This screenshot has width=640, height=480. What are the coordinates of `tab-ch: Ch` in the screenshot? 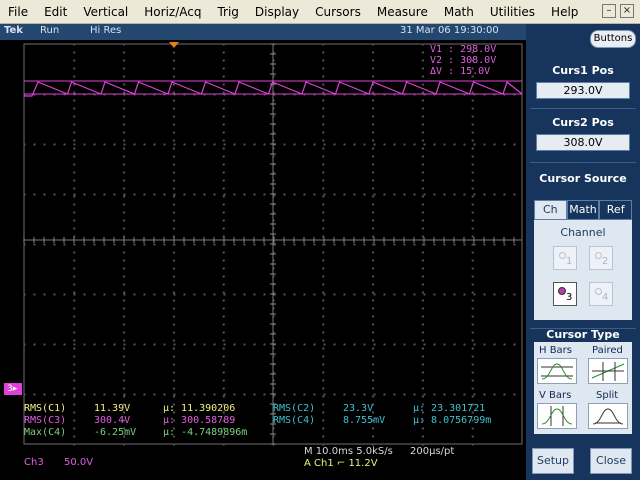 It's located at (550, 210).